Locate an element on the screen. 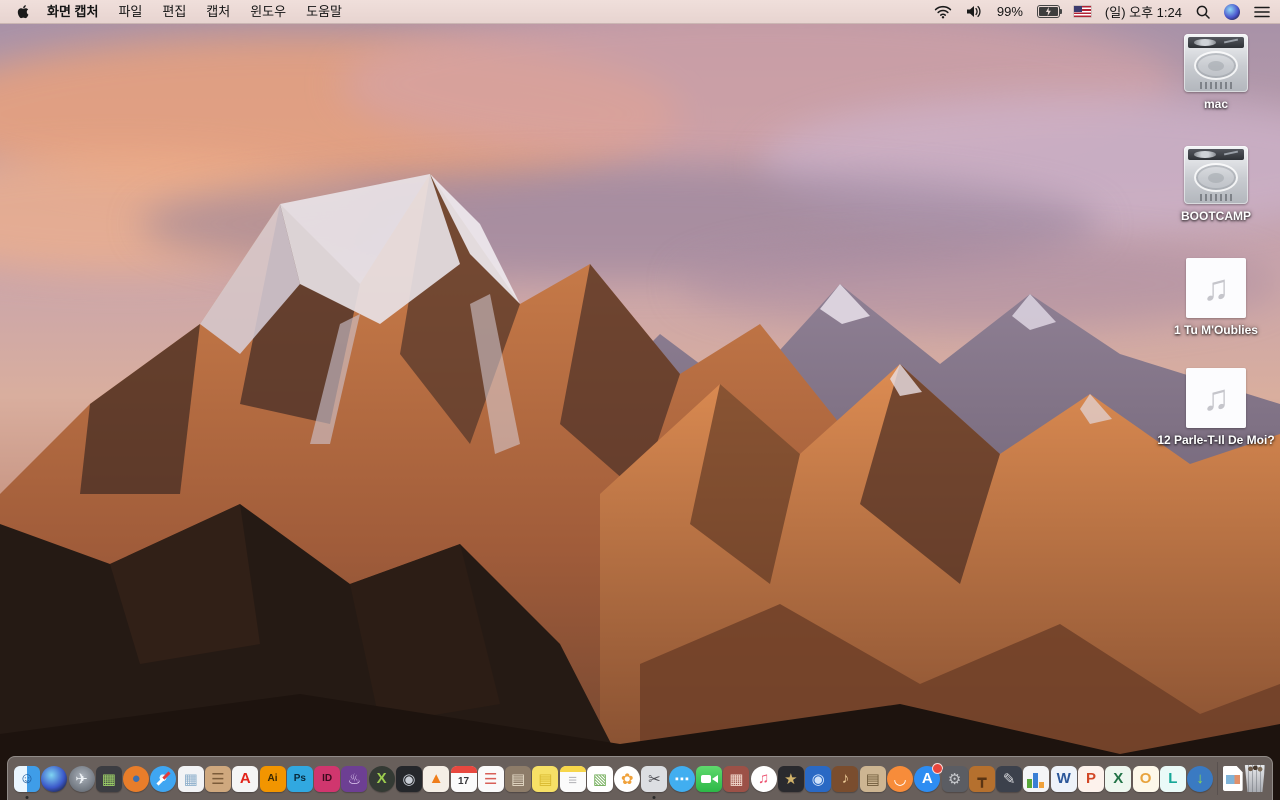 The height and width of the screenshot is (800, 1280). volume-icon is located at coordinates (974, 11).